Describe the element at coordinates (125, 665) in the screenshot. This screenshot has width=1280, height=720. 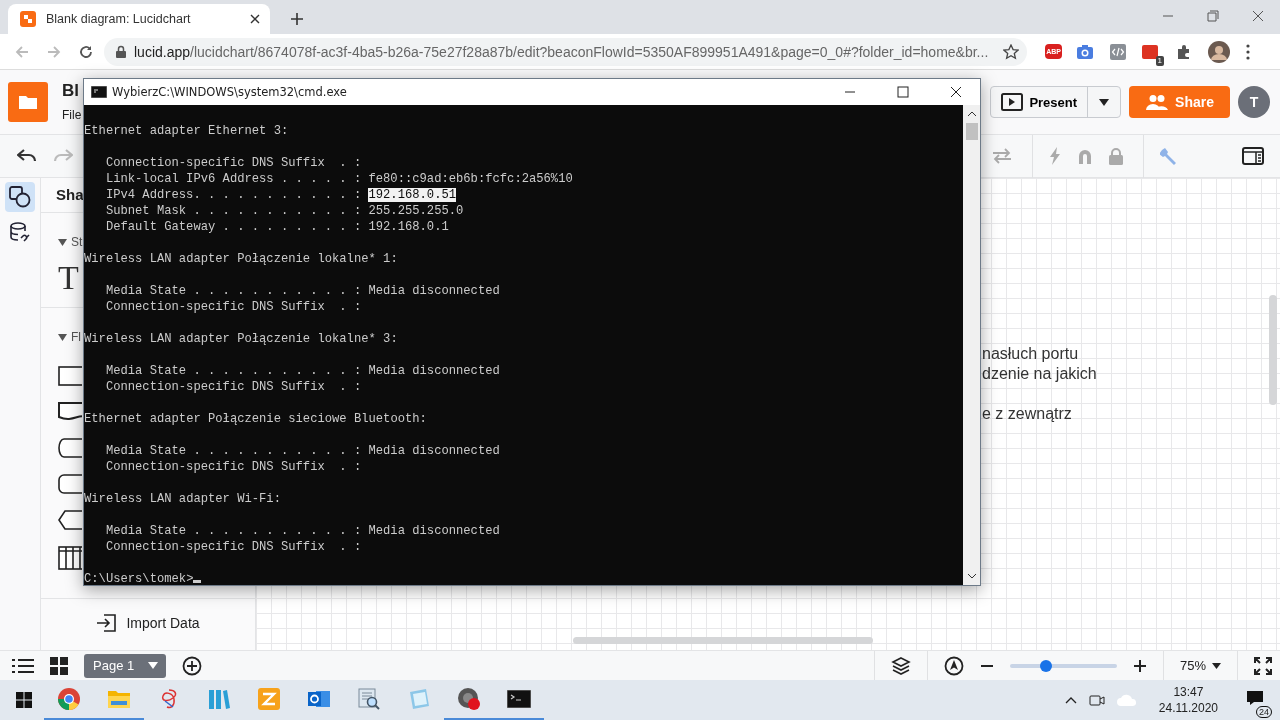
I see `page-tab: Page 1` at that location.